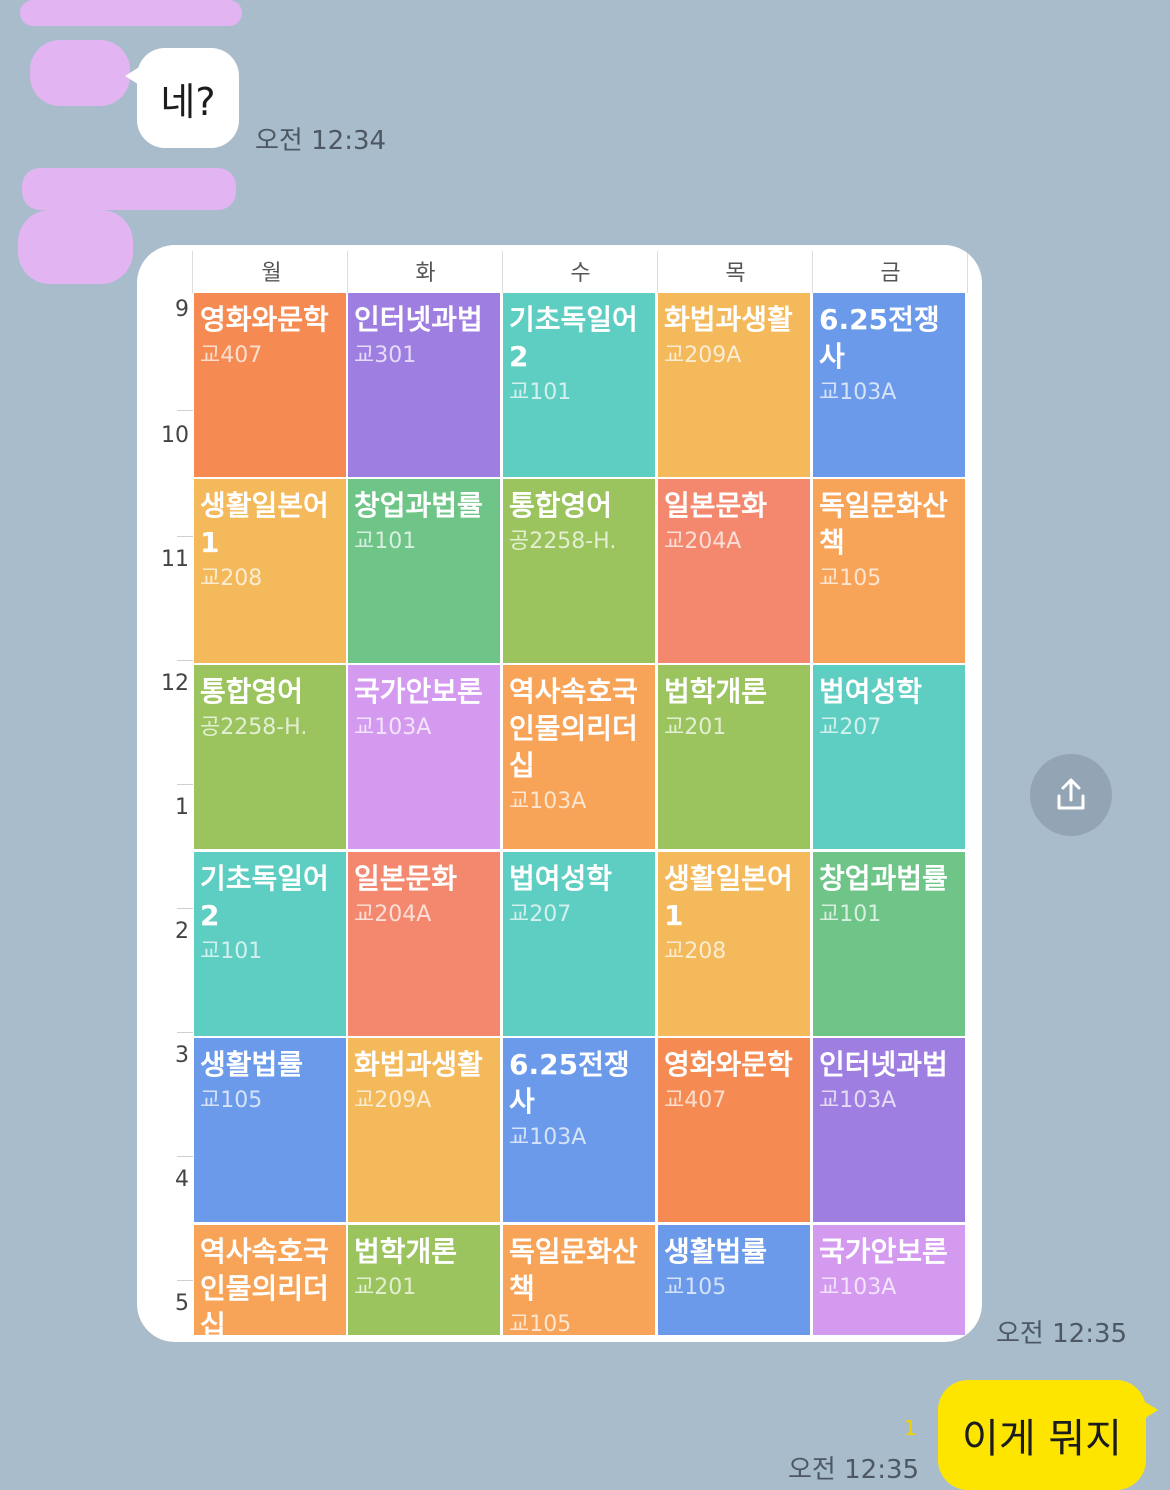  What do you see at coordinates (910, 1428) in the screenshot?
I see `unread-count: 1` at bounding box center [910, 1428].